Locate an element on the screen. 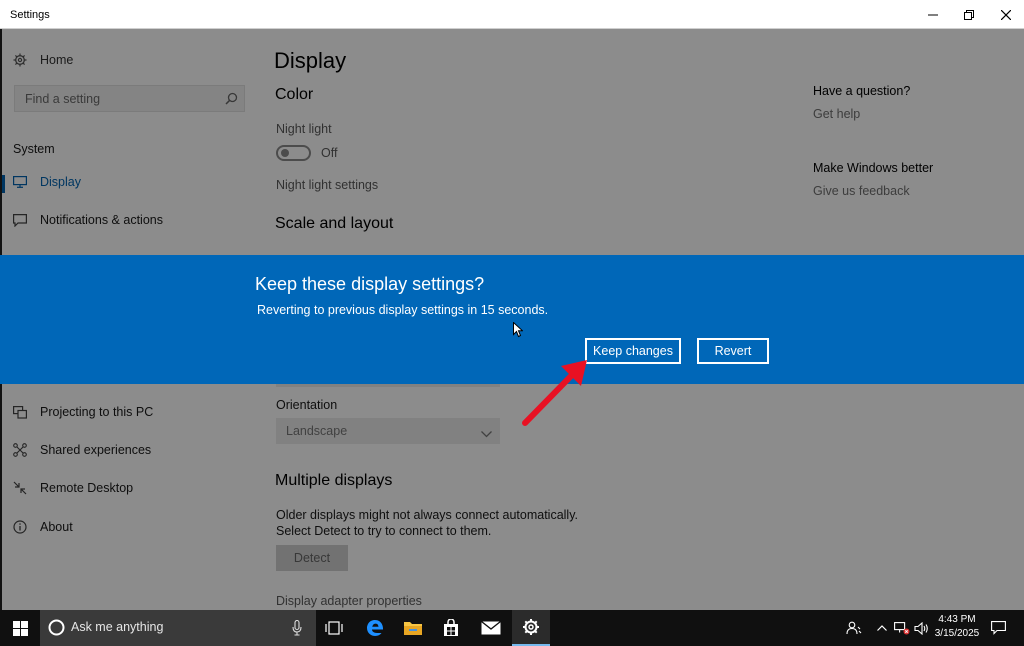  task-view-button is located at coordinates (334, 628).